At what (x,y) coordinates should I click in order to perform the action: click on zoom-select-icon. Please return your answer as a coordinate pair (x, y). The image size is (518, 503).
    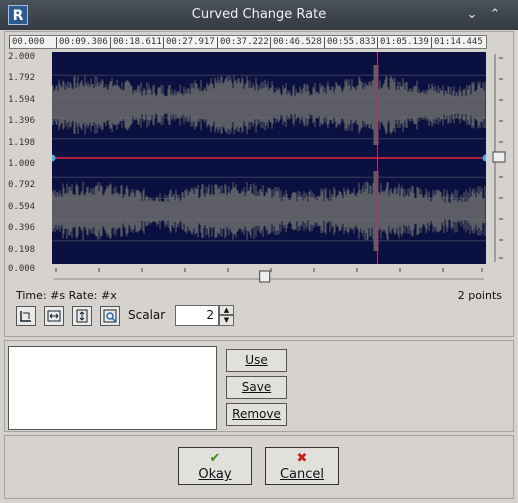
    Looking at the image, I should click on (110, 316).